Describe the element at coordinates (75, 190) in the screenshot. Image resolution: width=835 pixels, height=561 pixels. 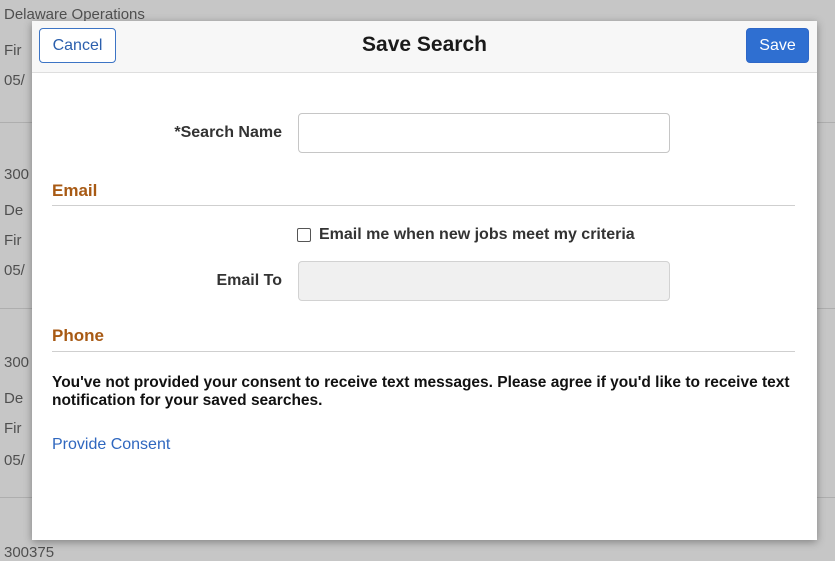
I see `email-section-title: Email` at that location.